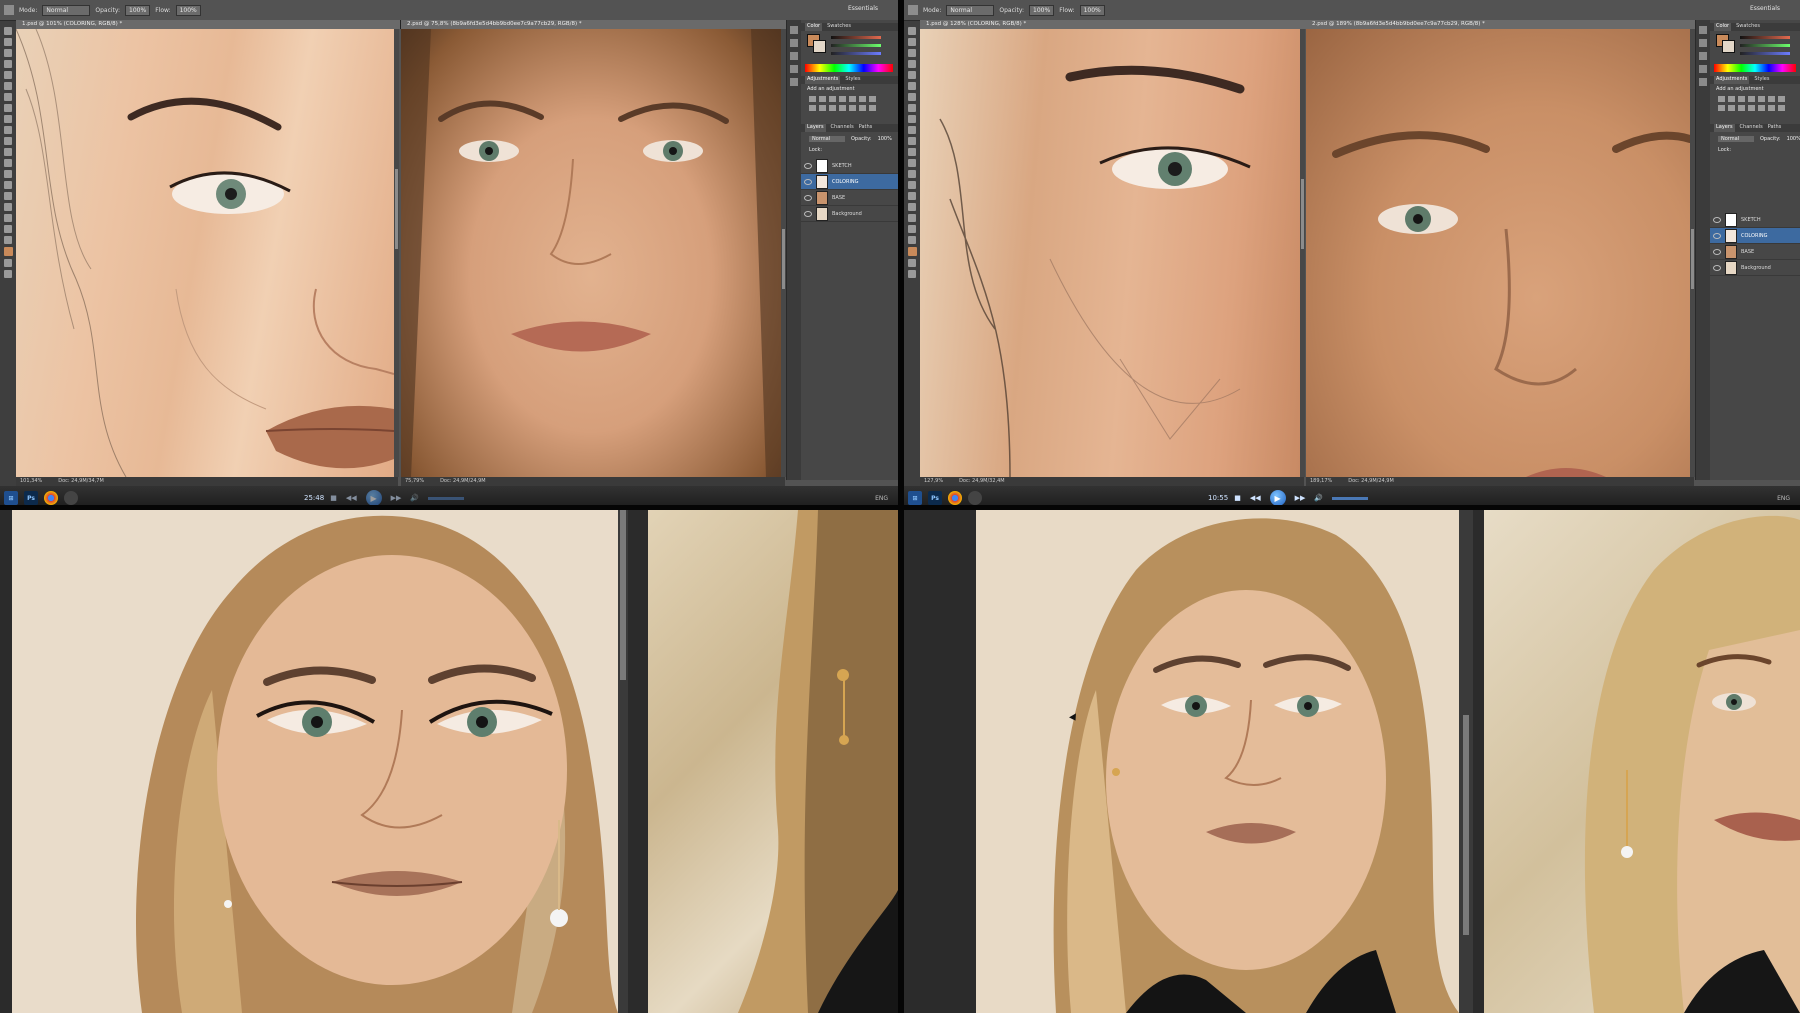 The height and width of the screenshot is (1013, 1800). What do you see at coordinates (1277, 497) in the screenshot?
I see `play-icon: ▶` at bounding box center [1277, 497].